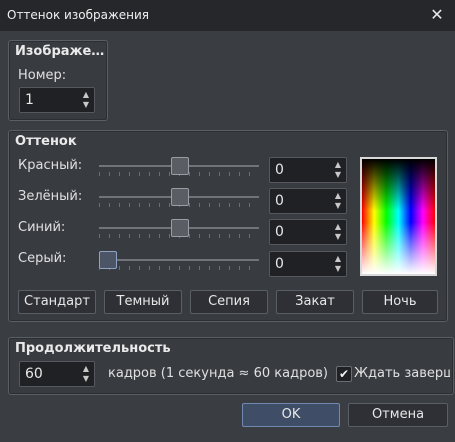 The width and height of the screenshot is (455, 442). What do you see at coordinates (42, 258) in the screenshot?
I see `gray-label: Серый:` at bounding box center [42, 258].